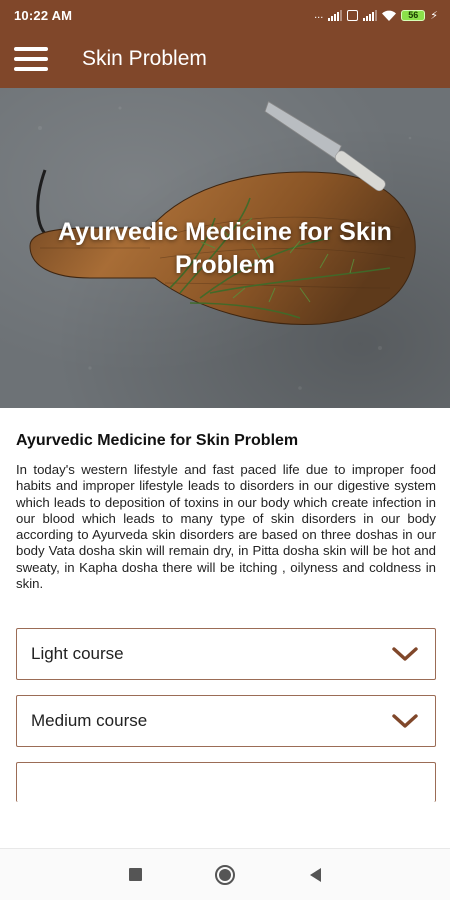 The height and width of the screenshot is (900, 450). I want to click on hamburger-menu-icon, so click(31, 59).